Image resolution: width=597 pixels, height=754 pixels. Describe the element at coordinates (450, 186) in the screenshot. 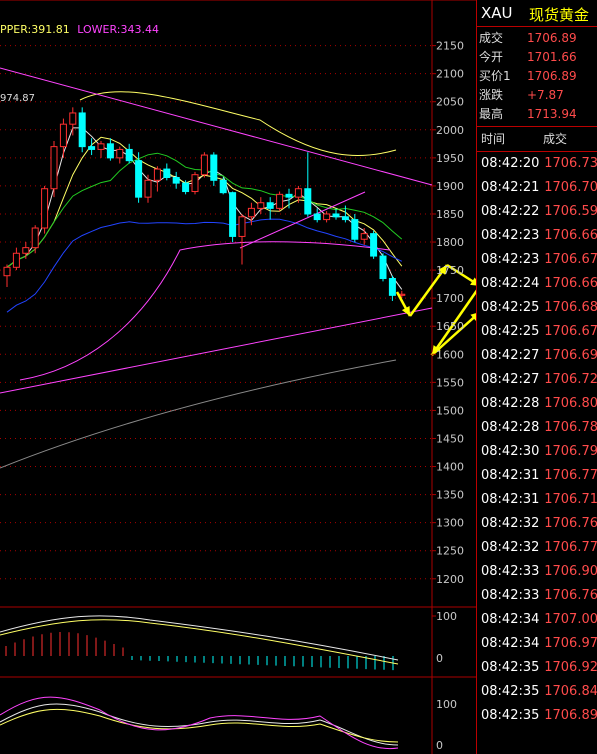

I see `price-tick-label: 1900` at that location.